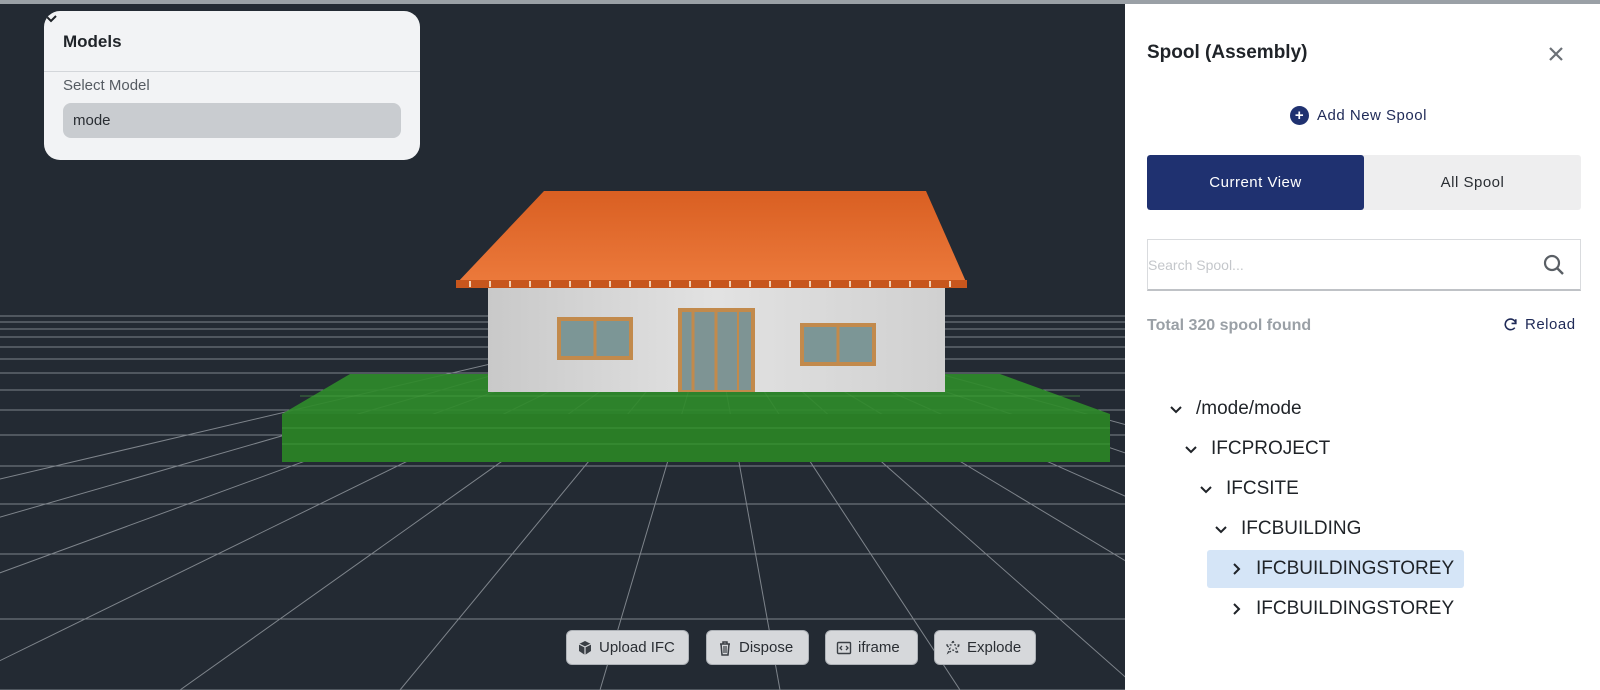  What do you see at coordinates (725, 648) in the screenshot?
I see `trash-icon` at bounding box center [725, 648].